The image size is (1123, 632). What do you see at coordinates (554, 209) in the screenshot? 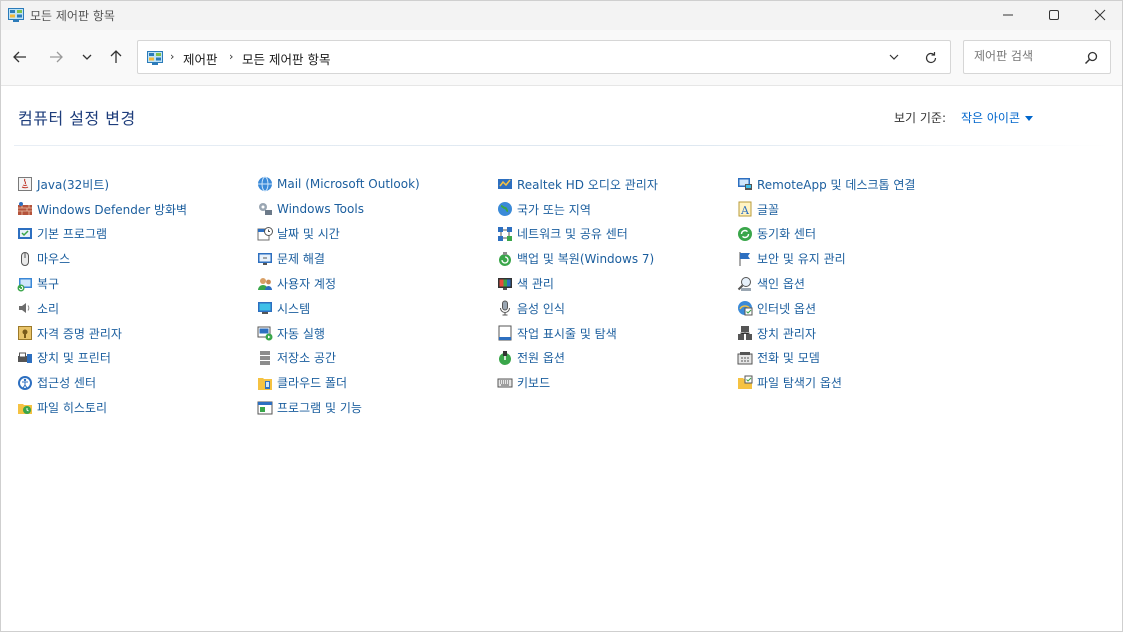
I see `control-panel-item-label: 국가 또는 지역` at bounding box center [554, 209].